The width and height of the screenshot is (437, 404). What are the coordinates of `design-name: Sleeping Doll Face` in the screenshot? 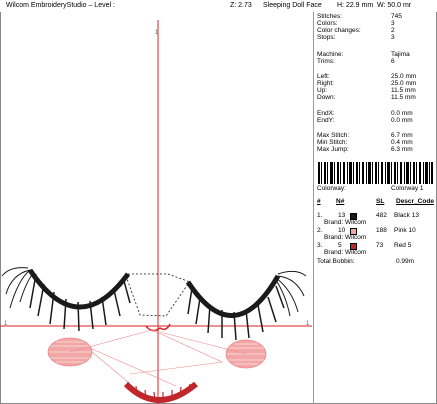 It's located at (292, 5).